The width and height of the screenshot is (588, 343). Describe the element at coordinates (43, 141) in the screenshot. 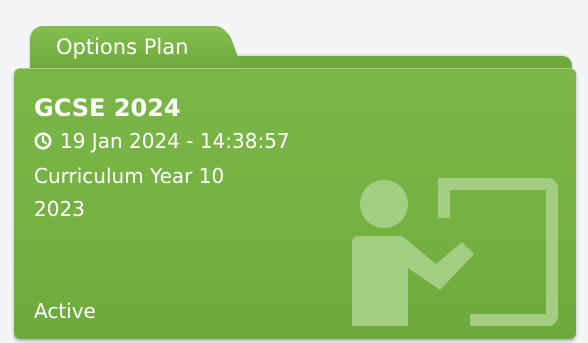

I see `clock-icon` at that location.